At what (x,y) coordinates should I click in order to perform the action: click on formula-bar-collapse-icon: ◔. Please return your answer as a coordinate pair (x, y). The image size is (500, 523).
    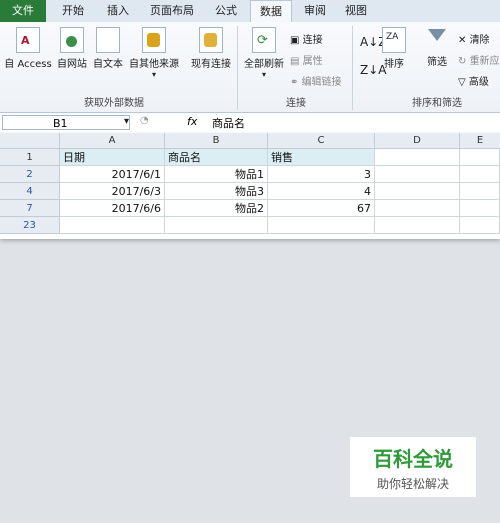
    Looking at the image, I should click on (144, 120).